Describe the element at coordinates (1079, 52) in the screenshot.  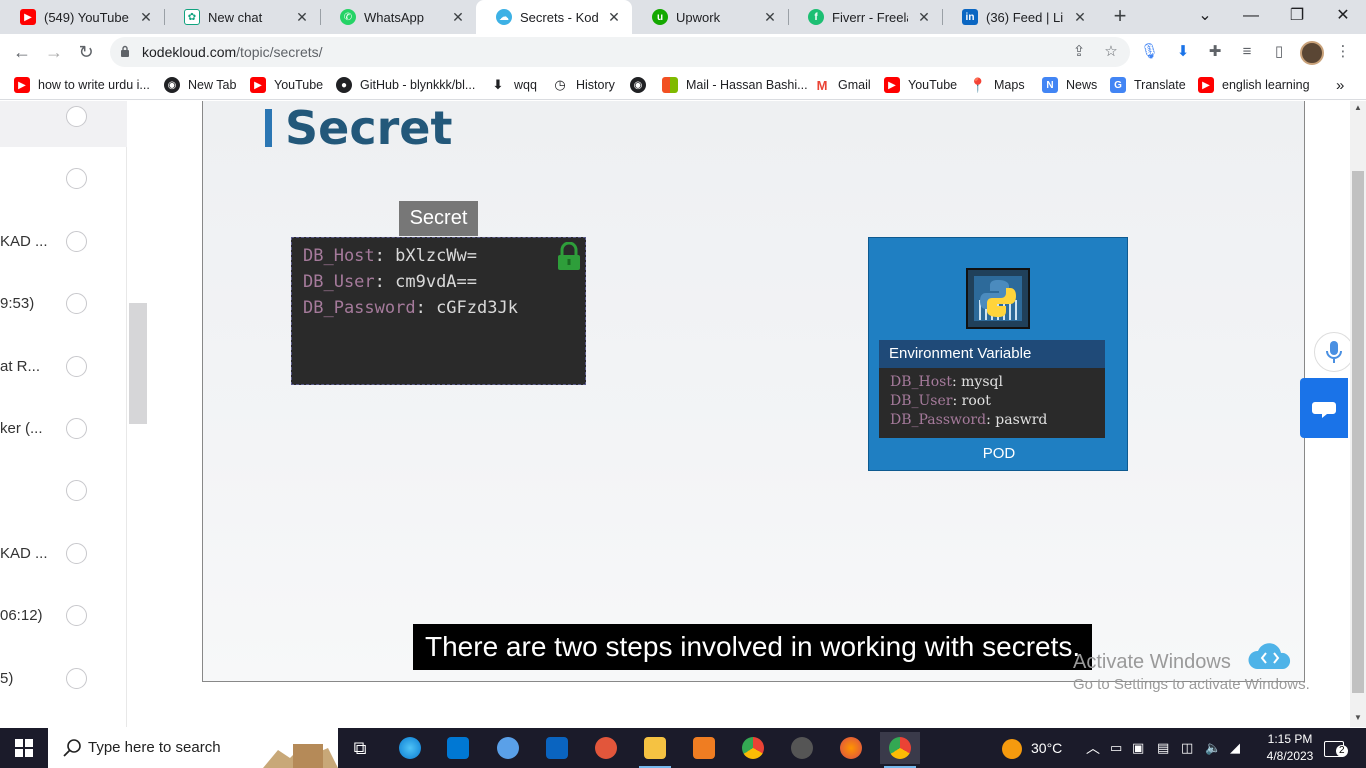
I see `share-icon: ⇪` at that location.